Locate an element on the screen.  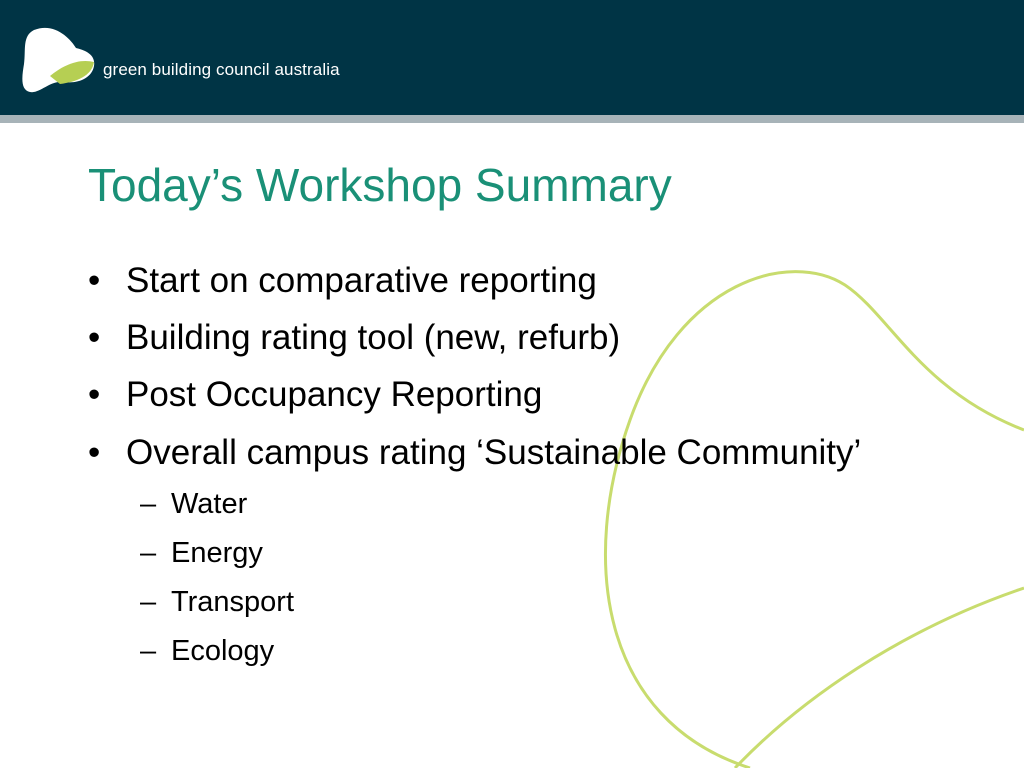
bullet-item: • Building rating tool (new, refurb) is located at coordinates (354, 338).